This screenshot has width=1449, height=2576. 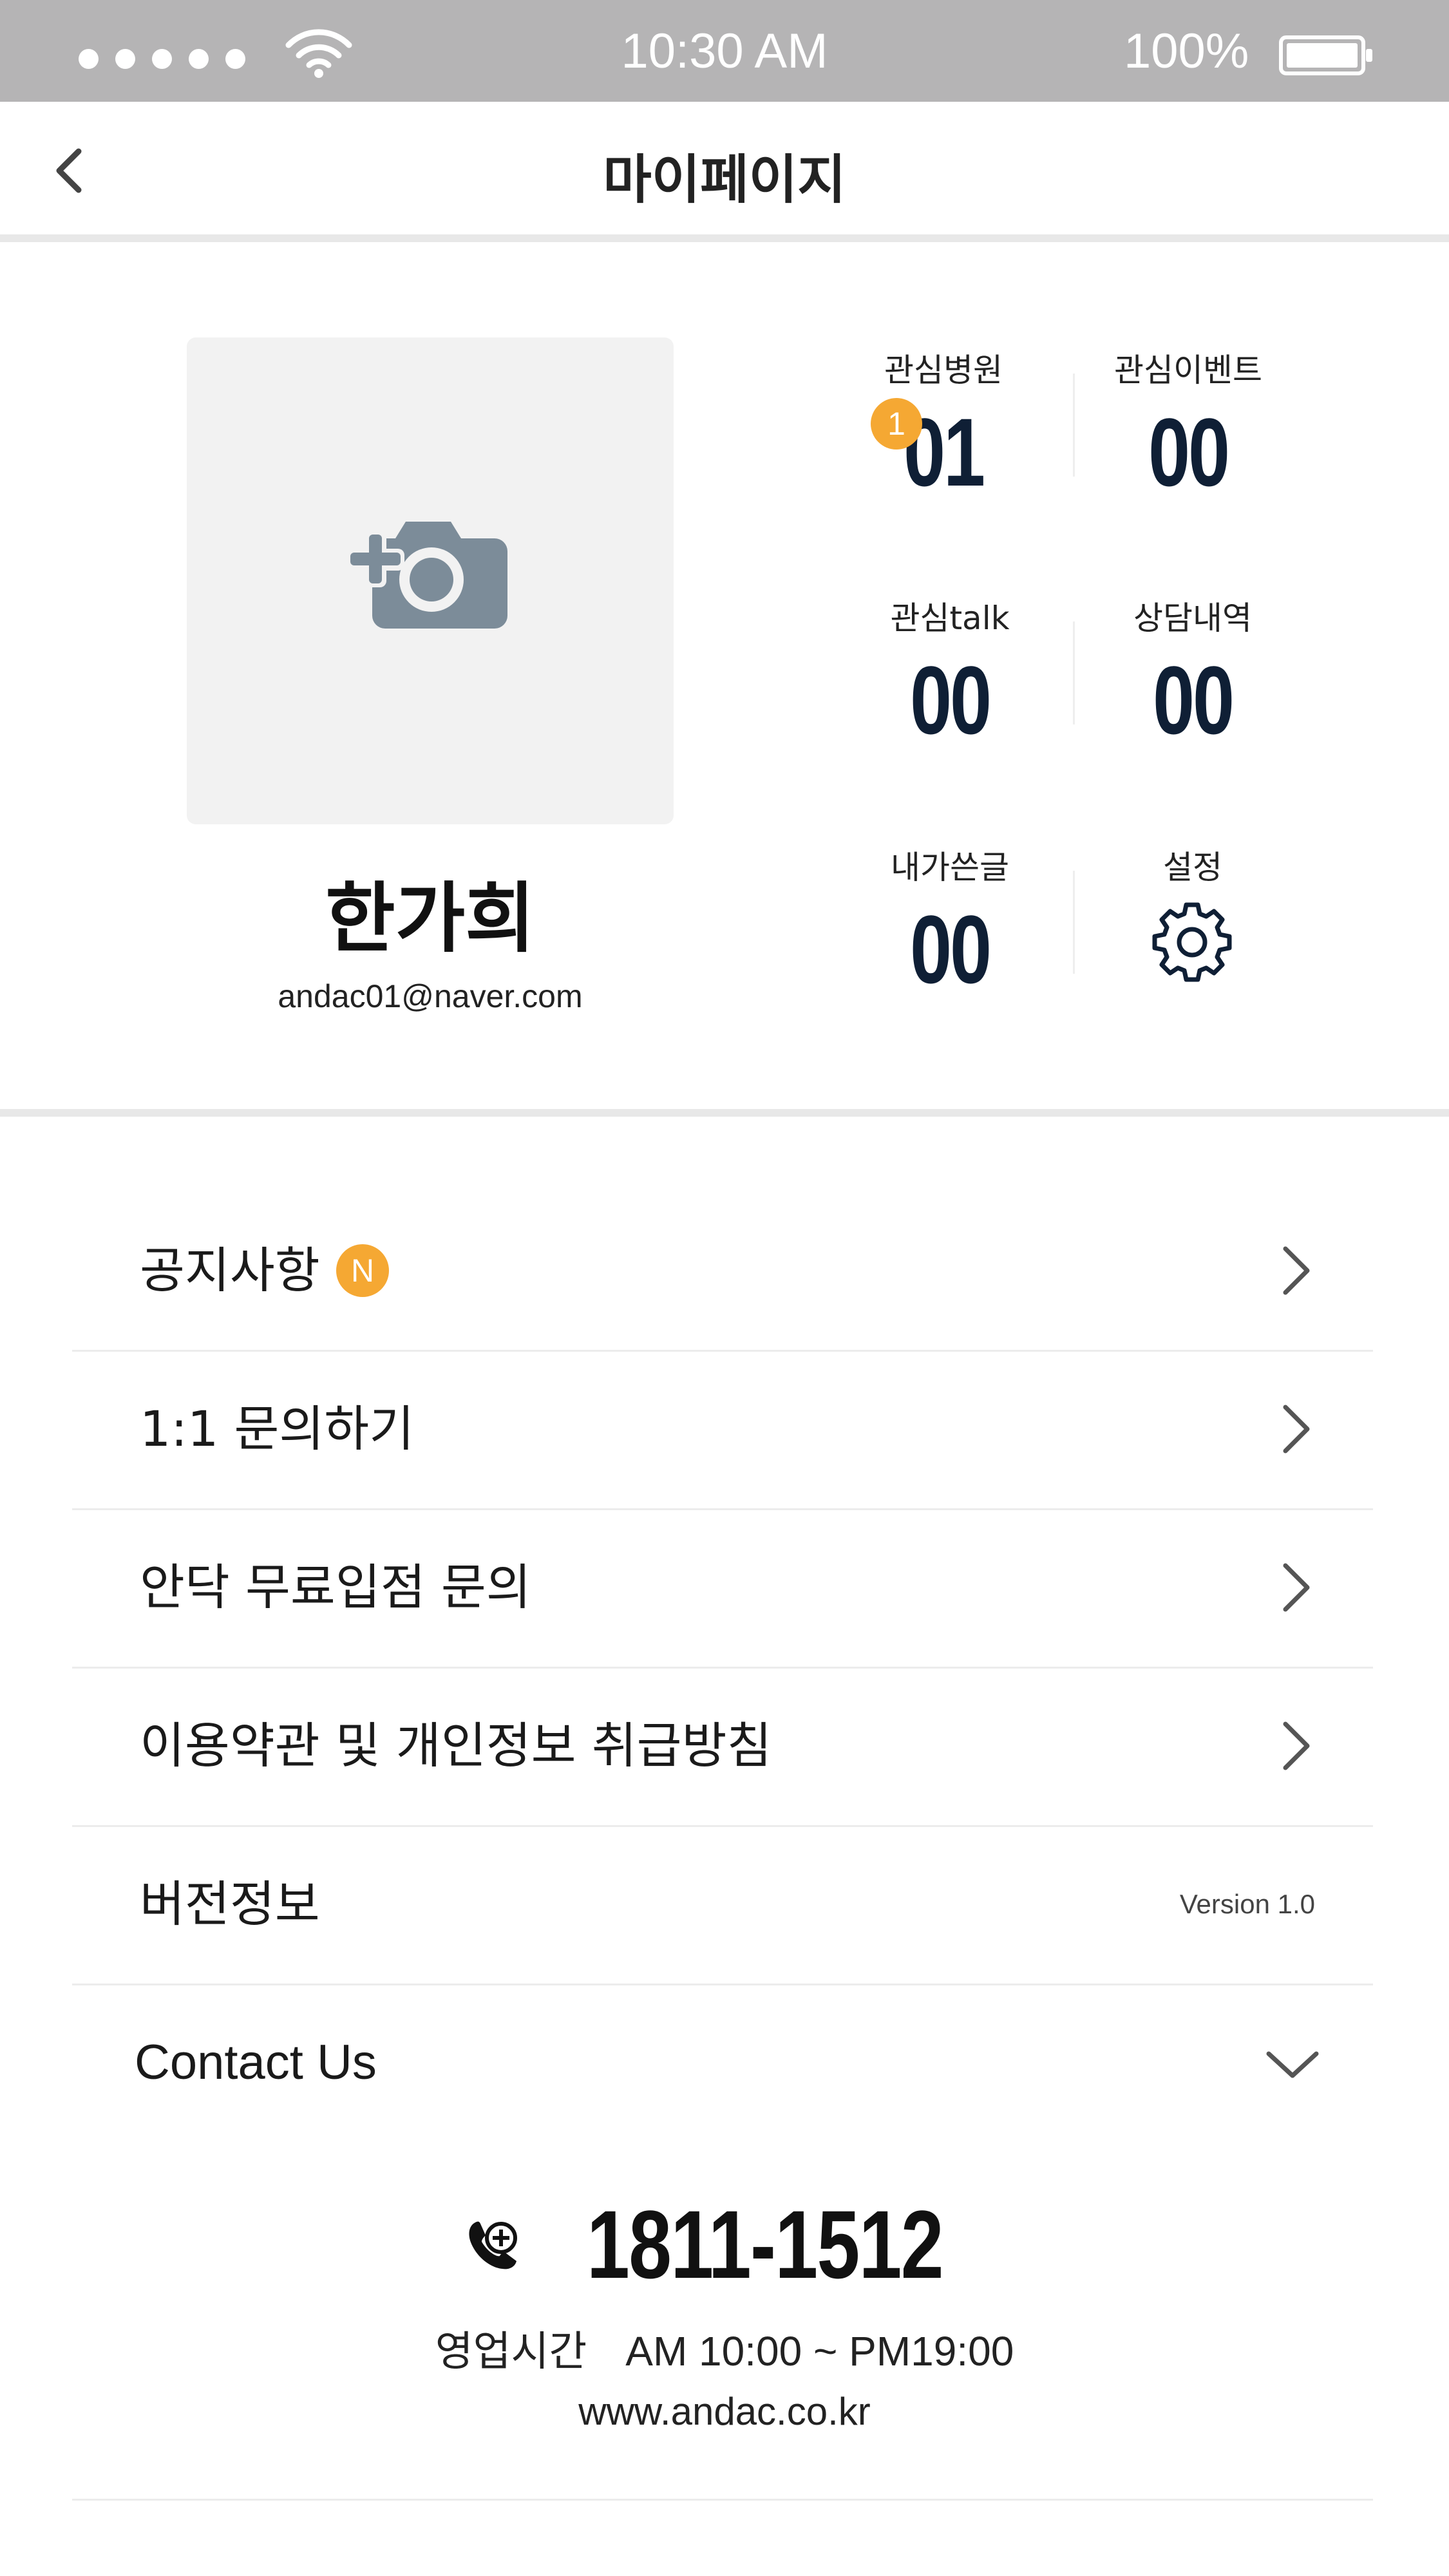 I want to click on stat-label: 관심병원, so click(x=943, y=370).